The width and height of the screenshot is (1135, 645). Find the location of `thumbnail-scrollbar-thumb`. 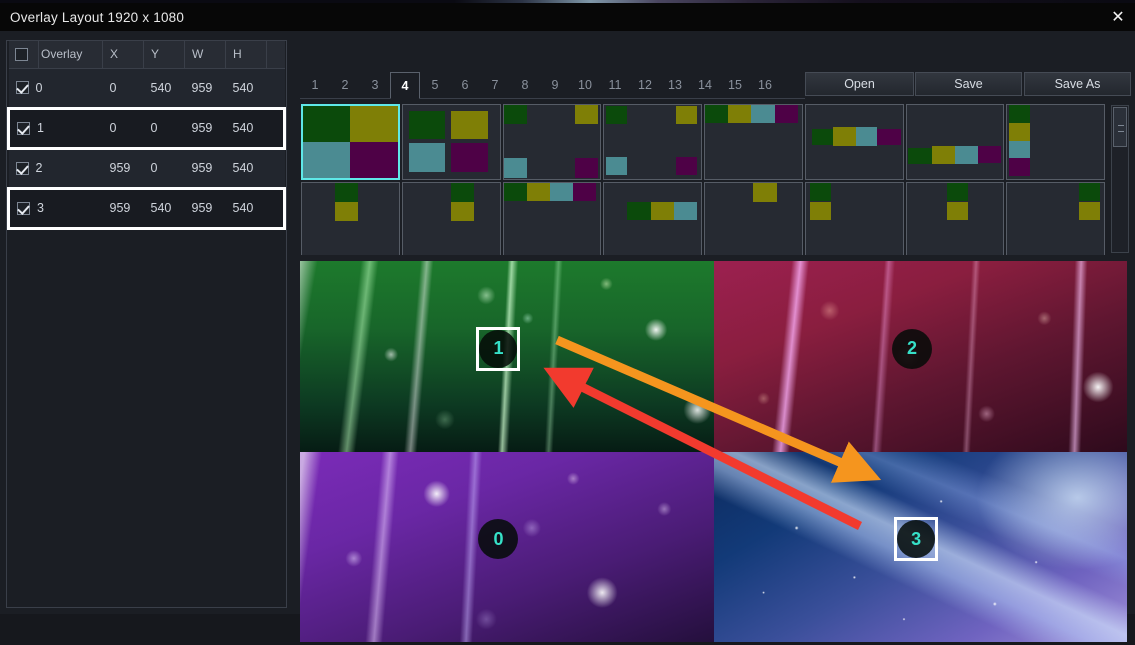

thumbnail-scrollbar-thumb is located at coordinates (1120, 127).